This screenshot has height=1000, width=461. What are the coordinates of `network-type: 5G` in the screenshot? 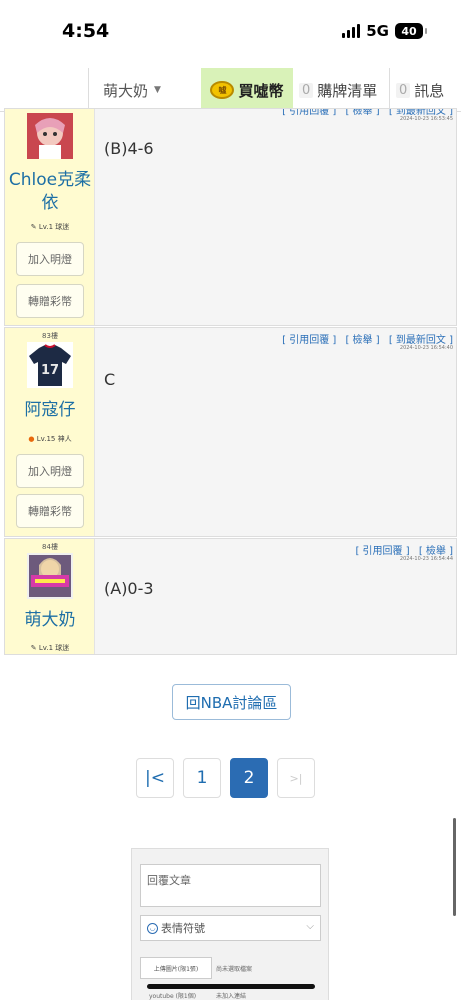 It's located at (377, 31).